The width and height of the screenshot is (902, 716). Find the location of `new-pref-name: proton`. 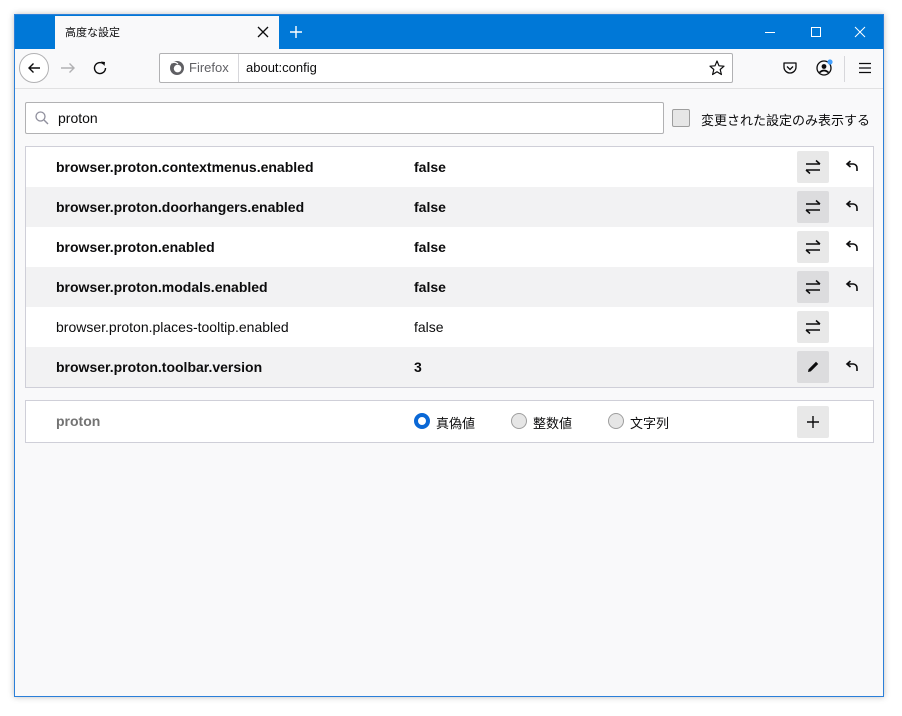

new-pref-name: proton is located at coordinates (78, 421).